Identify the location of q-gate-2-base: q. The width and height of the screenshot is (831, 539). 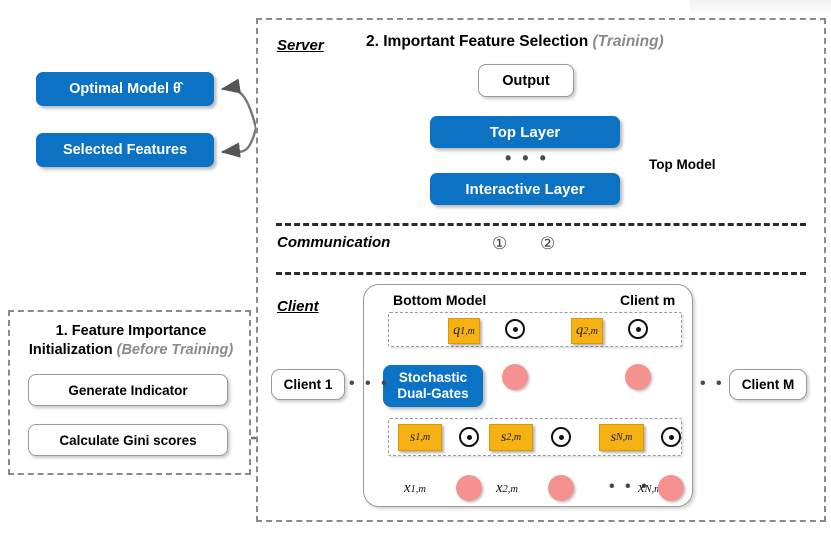
(580, 330).